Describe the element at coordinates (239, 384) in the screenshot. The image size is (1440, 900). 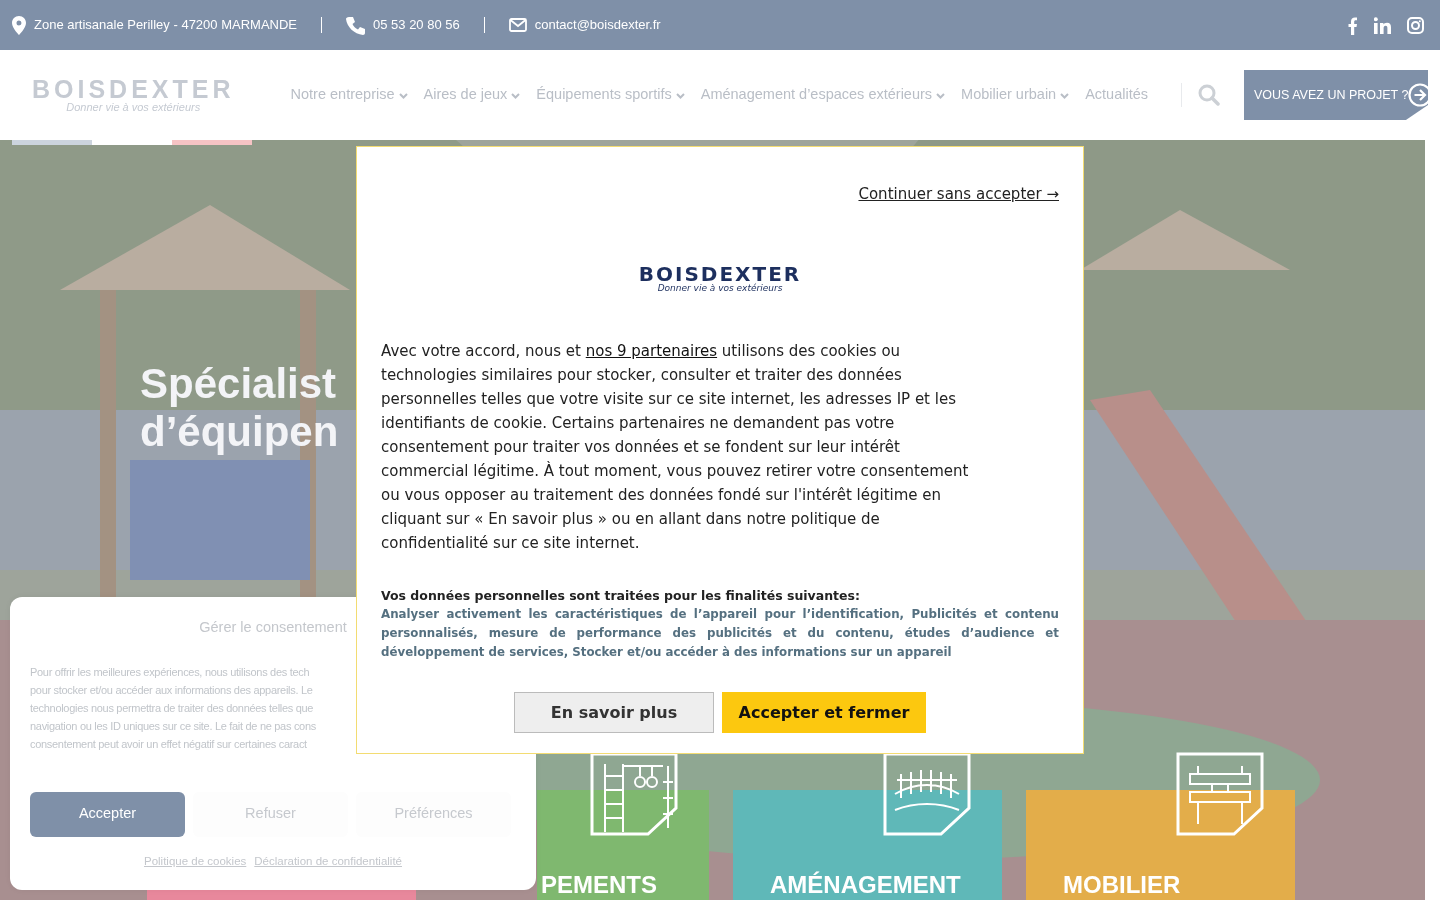
I see `hero-heading: Spécialist` at that location.